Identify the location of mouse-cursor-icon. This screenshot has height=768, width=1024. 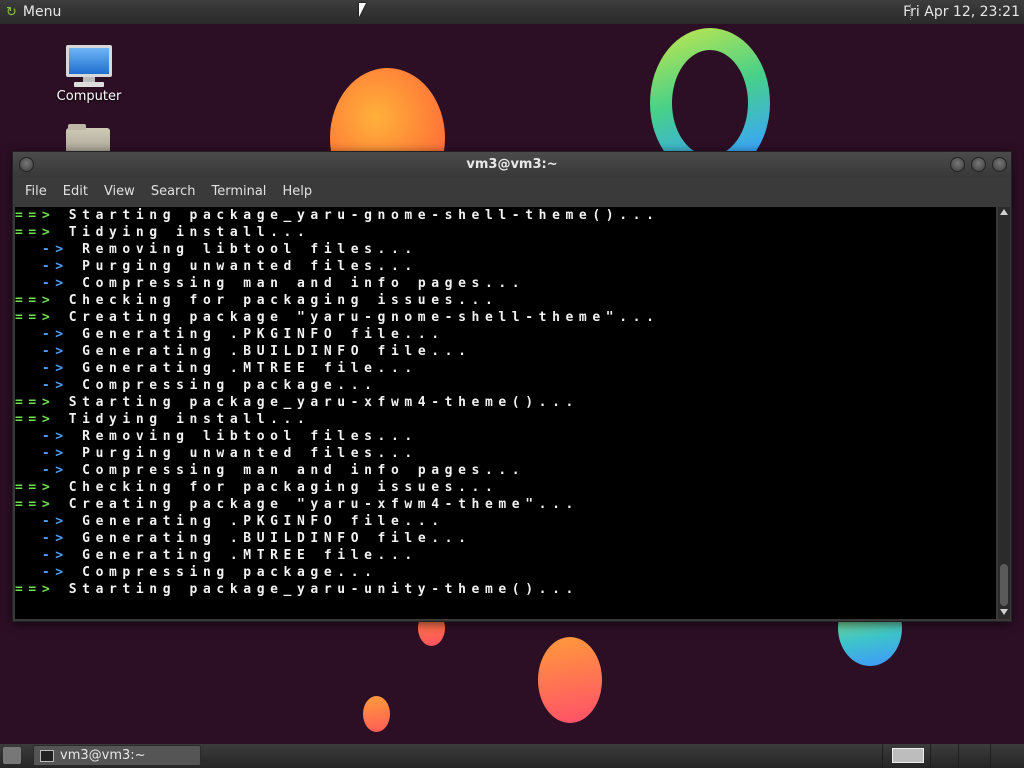
(362, 10).